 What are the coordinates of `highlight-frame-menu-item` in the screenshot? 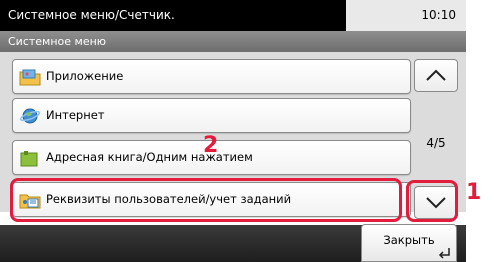 It's located at (206, 200).